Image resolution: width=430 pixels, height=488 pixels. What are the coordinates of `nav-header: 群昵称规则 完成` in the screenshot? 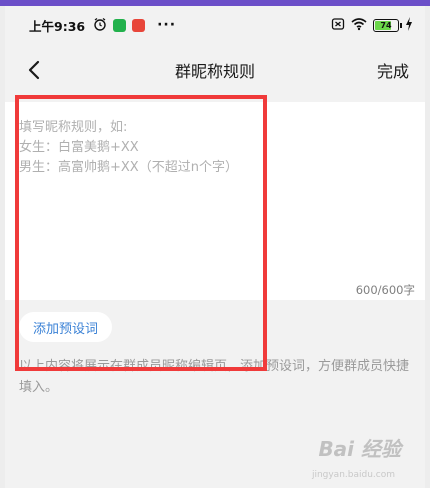 It's located at (215, 70).